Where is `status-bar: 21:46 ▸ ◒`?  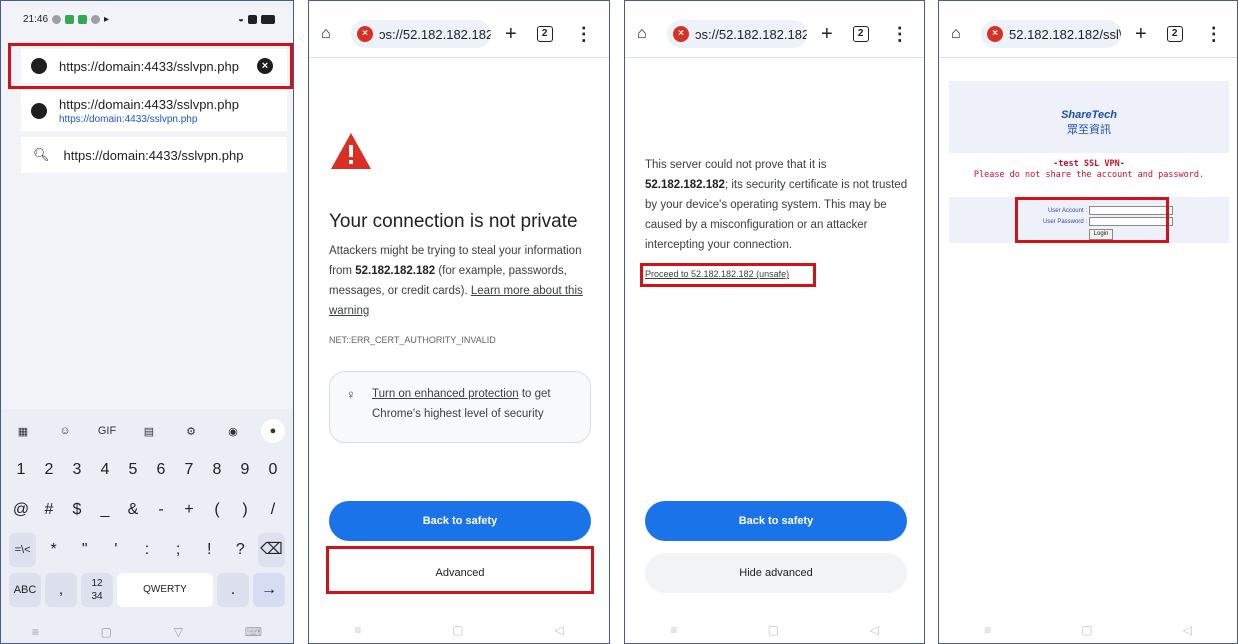 status-bar: 21:46 ▸ ◒ is located at coordinates (149, 19).